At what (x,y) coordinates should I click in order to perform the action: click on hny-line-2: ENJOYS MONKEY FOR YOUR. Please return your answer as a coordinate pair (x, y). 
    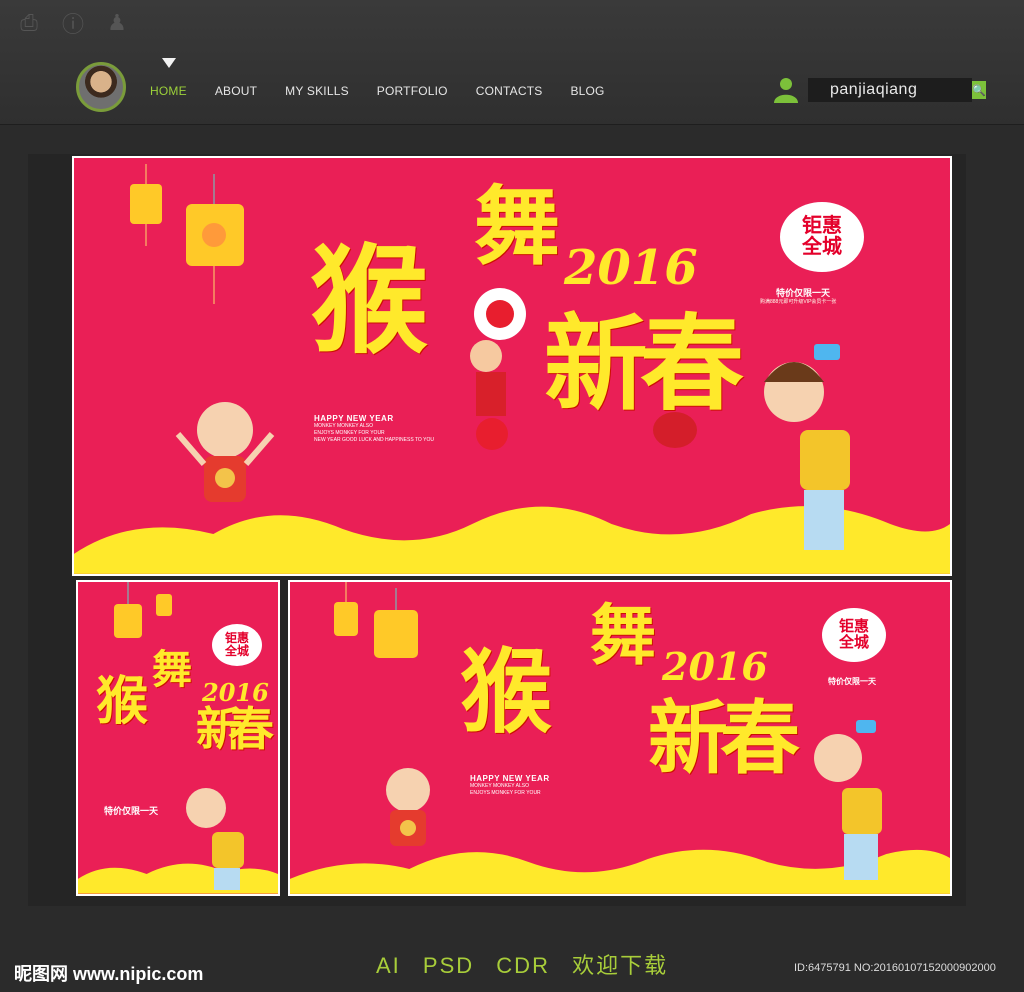
    Looking at the image, I should click on (349, 433).